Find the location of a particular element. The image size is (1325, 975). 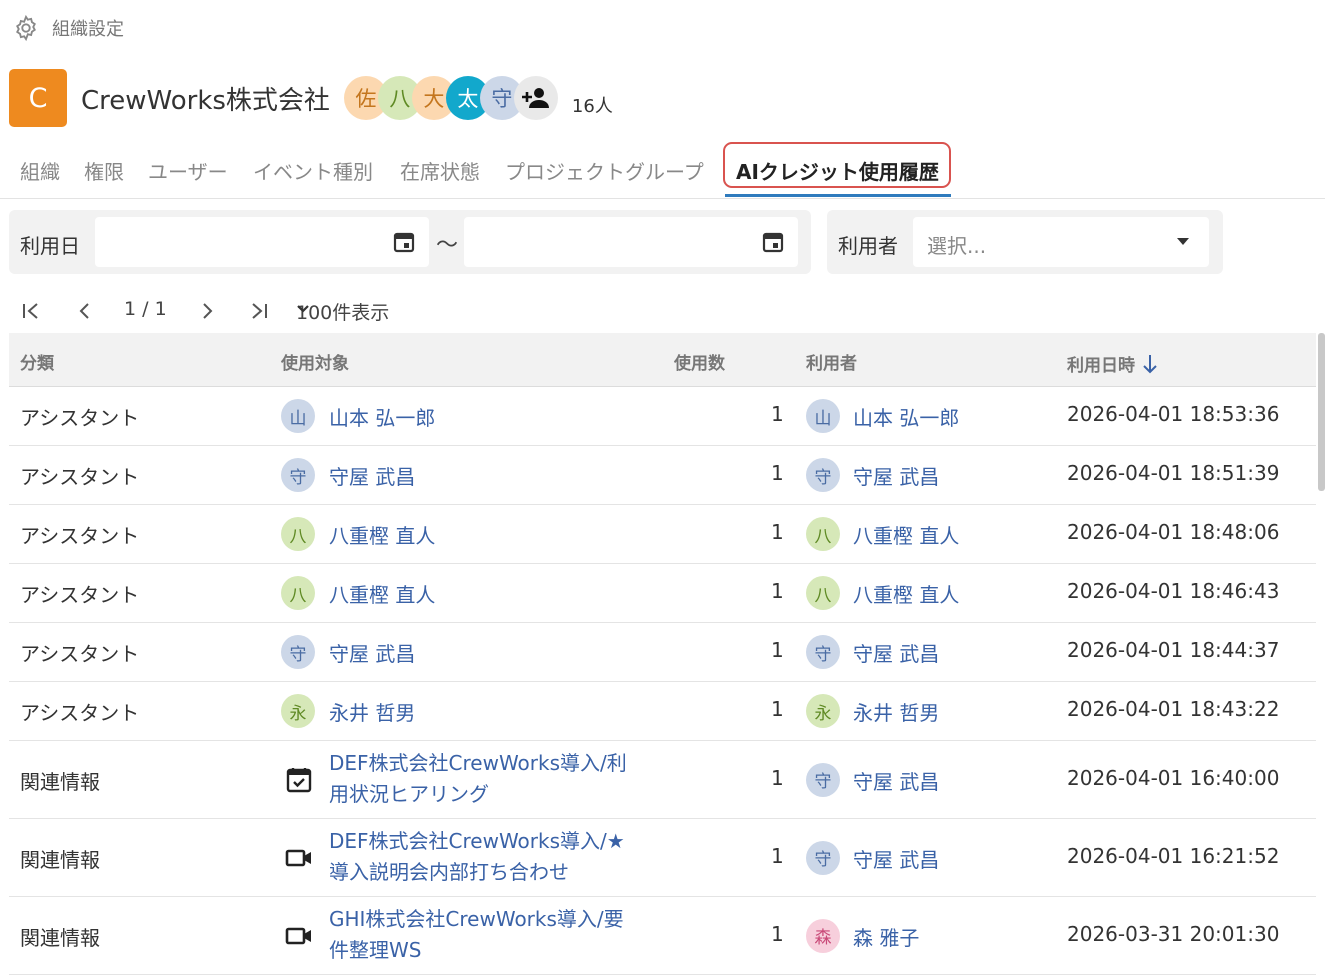

sort-desc-arrow-icon is located at coordinates (1150, 364).